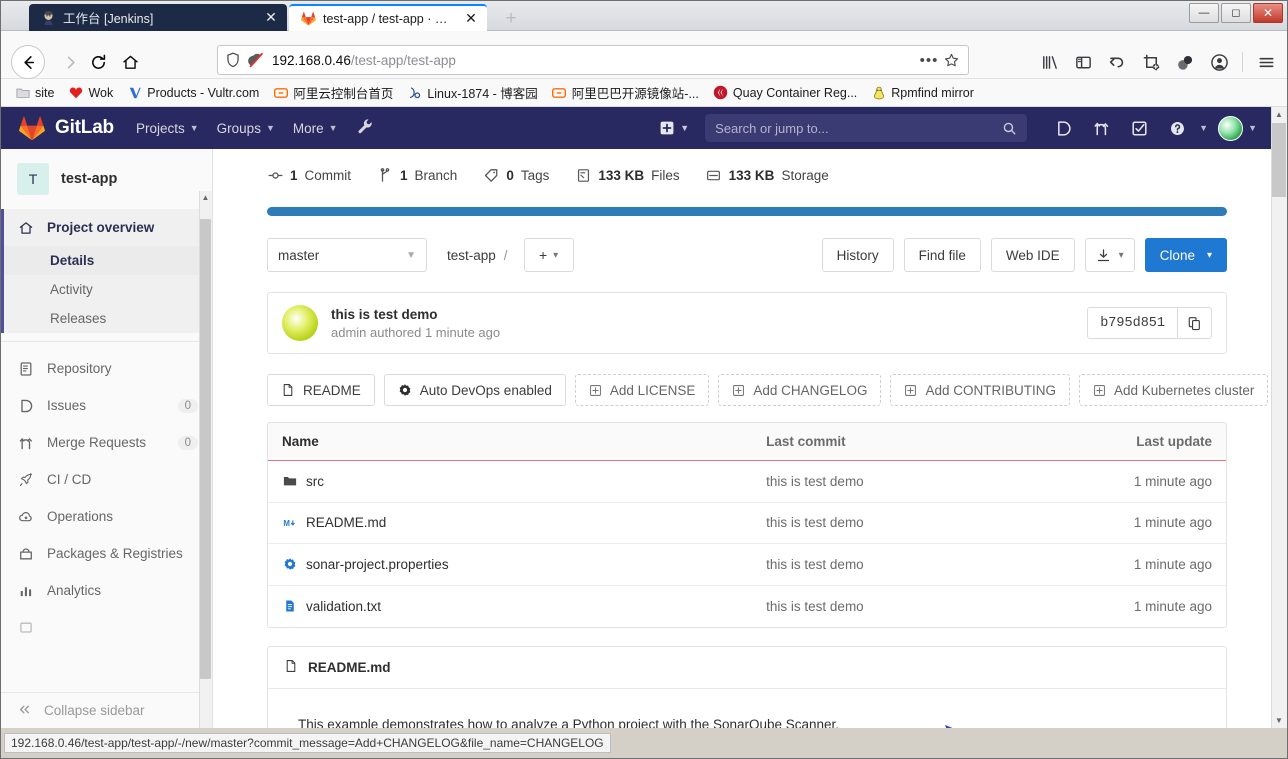  Describe the element at coordinates (309, 175) in the screenshot. I see `stat-commits: 1 Commit` at that location.